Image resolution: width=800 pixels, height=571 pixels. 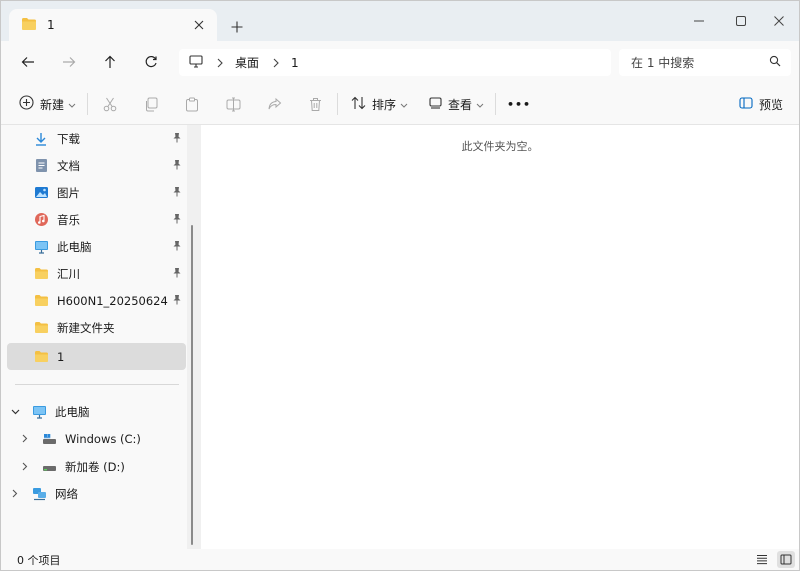 I want to click on copy-icon, so click(x=151, y=104).